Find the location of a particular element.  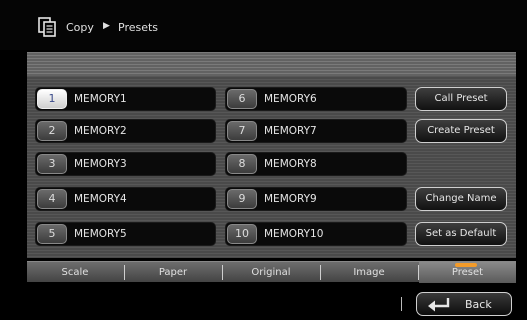

memory-slot-6: 6 MEMORY6 is located at coordinates (316, 99).